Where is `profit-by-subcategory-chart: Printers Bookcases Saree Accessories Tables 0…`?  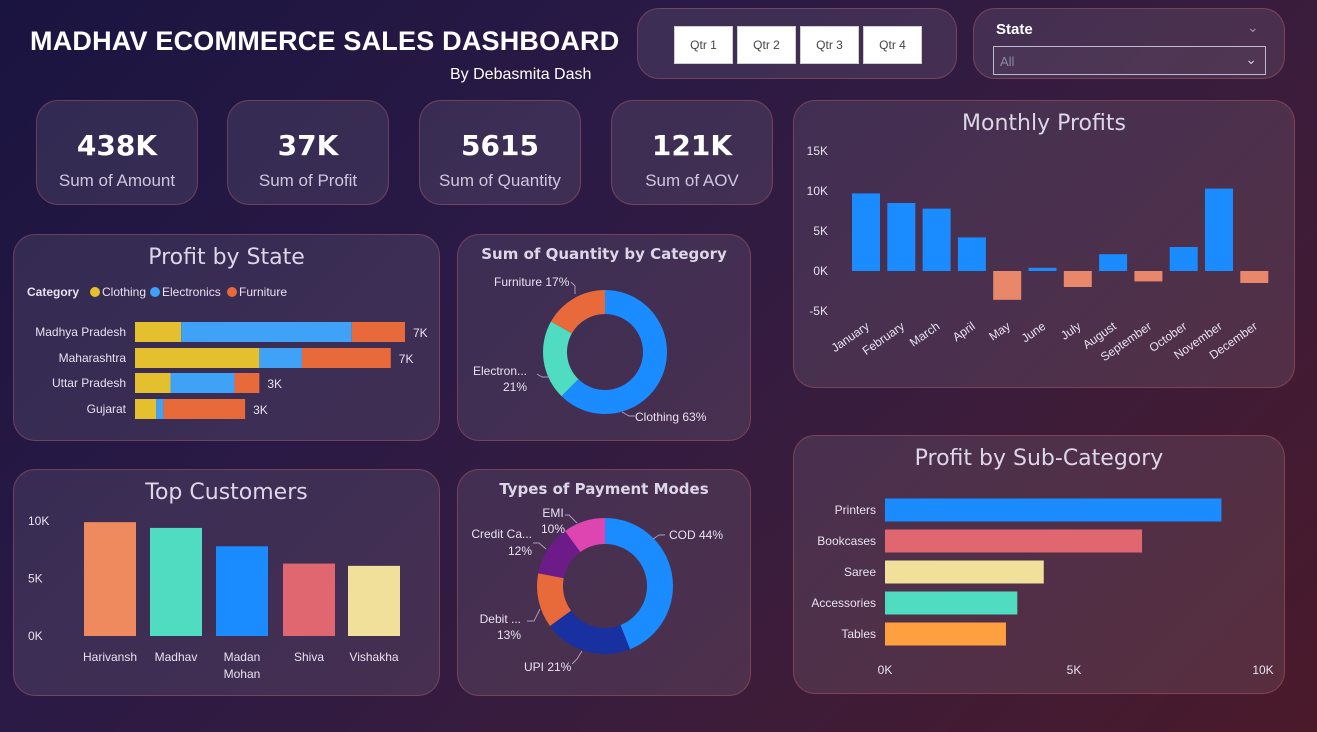 profit-by-subcategory-chart: Printers Bookcases Saree Accessories Tables 0… is located at coordinates (1042, 587).